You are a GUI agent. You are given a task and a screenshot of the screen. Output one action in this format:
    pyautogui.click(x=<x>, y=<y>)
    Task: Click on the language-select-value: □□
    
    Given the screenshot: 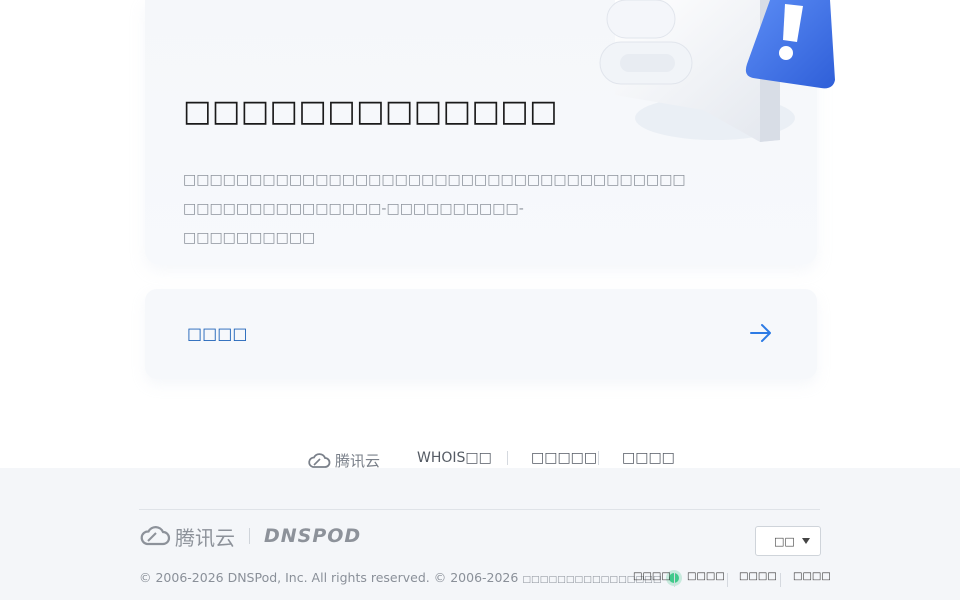 What is the action you would take?
    pyautogui.click(x=784, y=541)
    